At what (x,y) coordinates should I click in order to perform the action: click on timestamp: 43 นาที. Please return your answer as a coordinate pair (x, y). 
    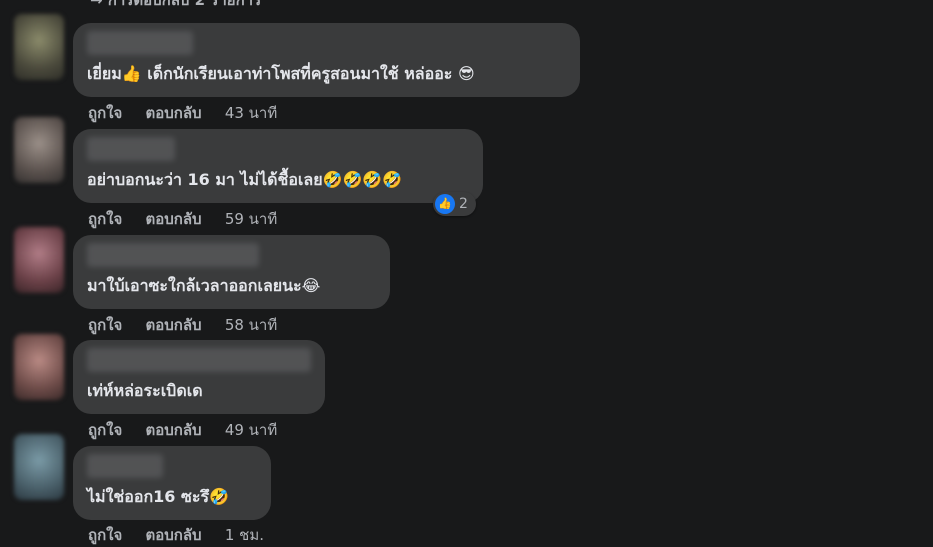
    Looking at the image, I should click on (251, 113).